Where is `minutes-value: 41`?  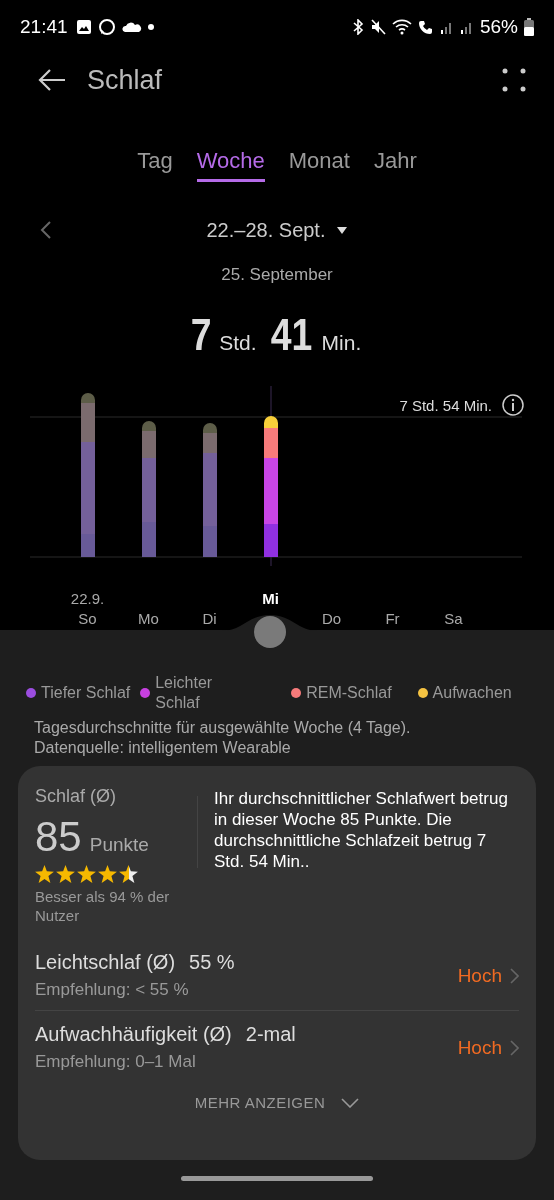 minutes-value: 41 is located at coordinates (291, 335).